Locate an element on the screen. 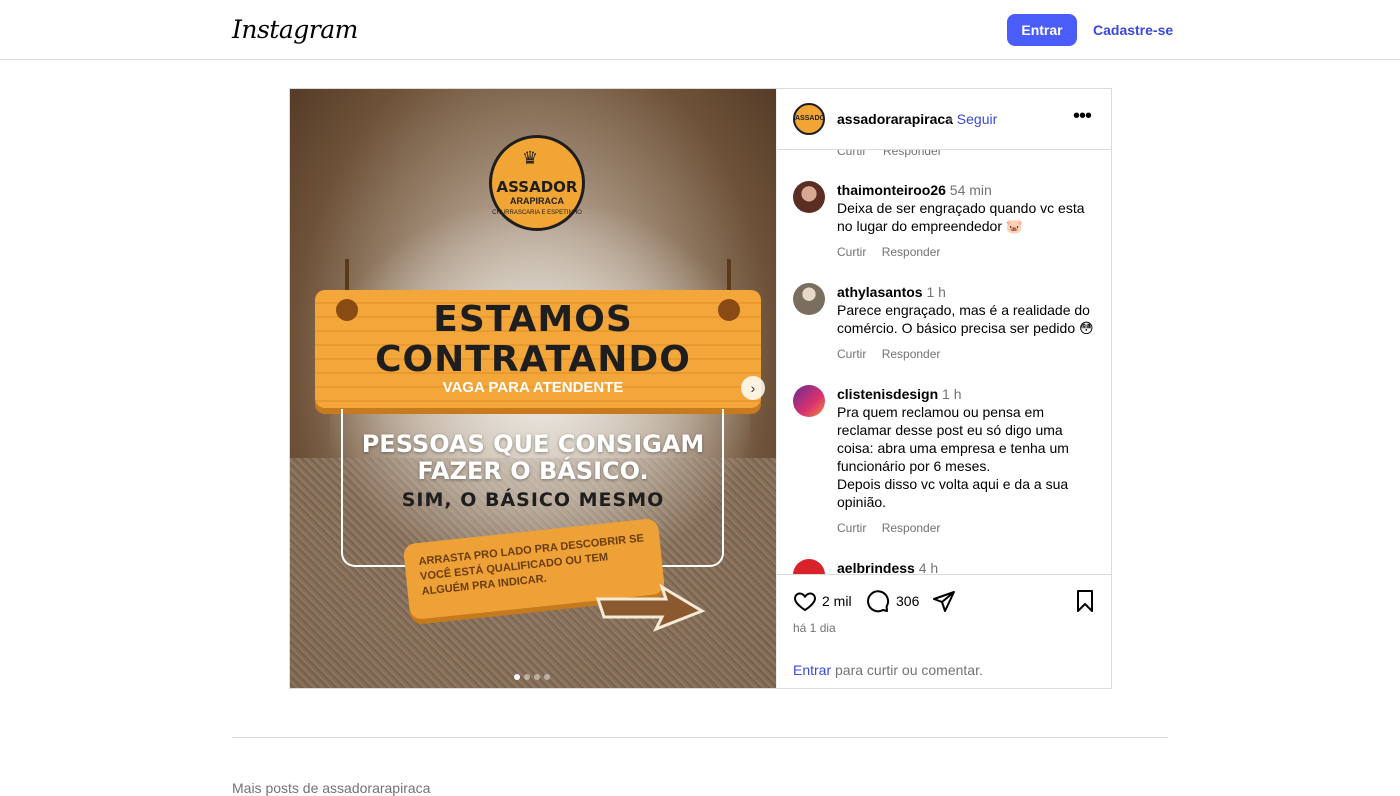 Image resolution: width=1400 pixels, height=796 pixels. sign-headline-2: CONTRATANDO is located at coordinates (533, 359).